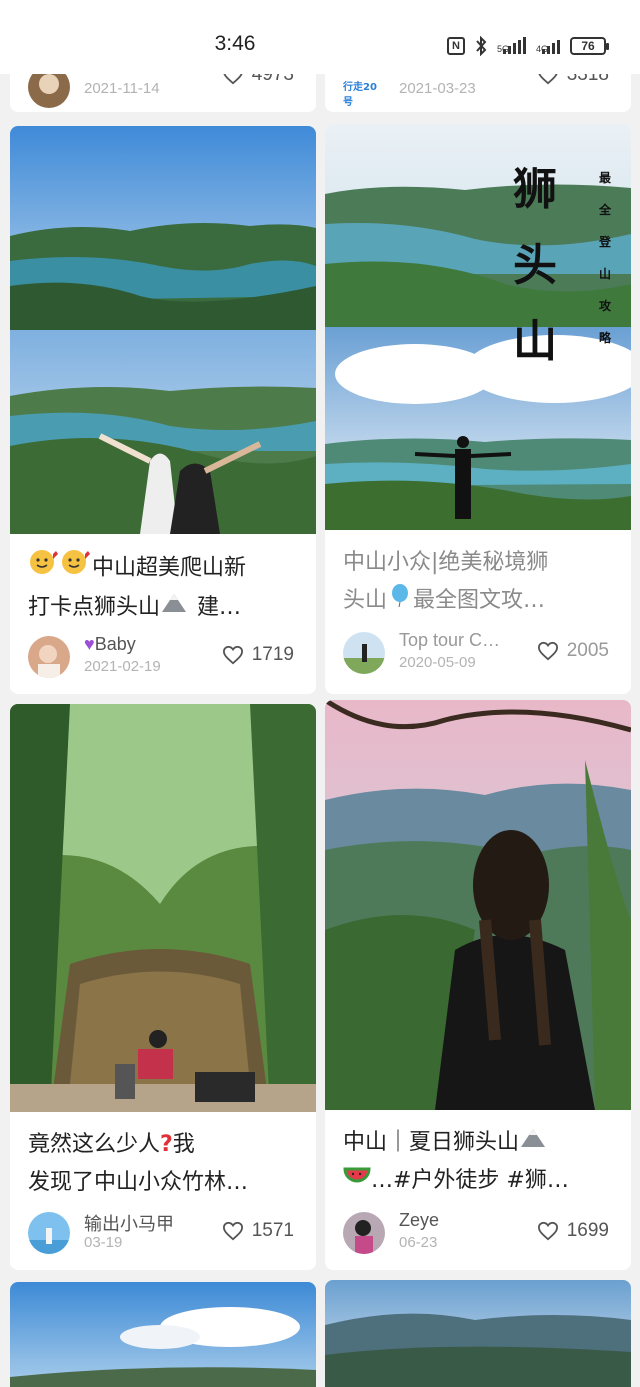 This screenshot has height=1387, width=640. I want to click on like-button: 1719, so click(258, 655).